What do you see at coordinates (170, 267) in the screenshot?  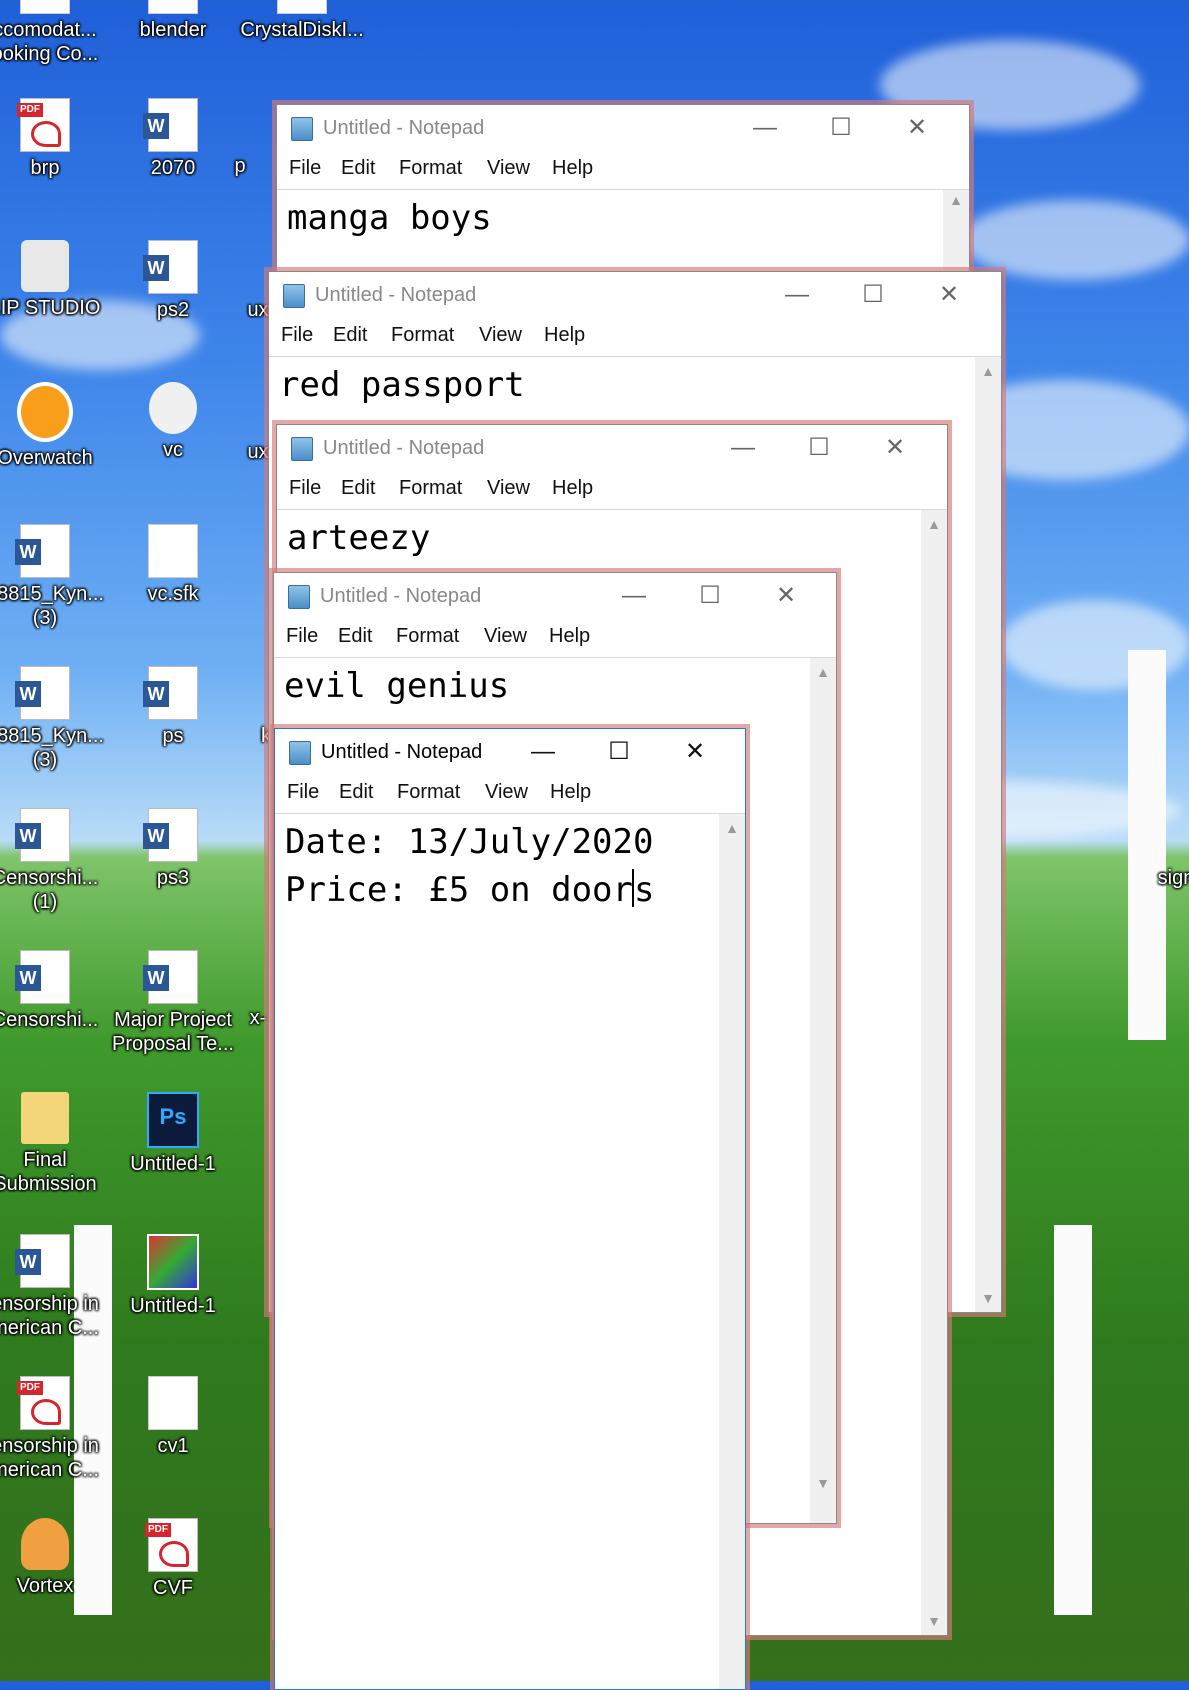 I see `word-doc-icon` at bounding box center [170, 267].